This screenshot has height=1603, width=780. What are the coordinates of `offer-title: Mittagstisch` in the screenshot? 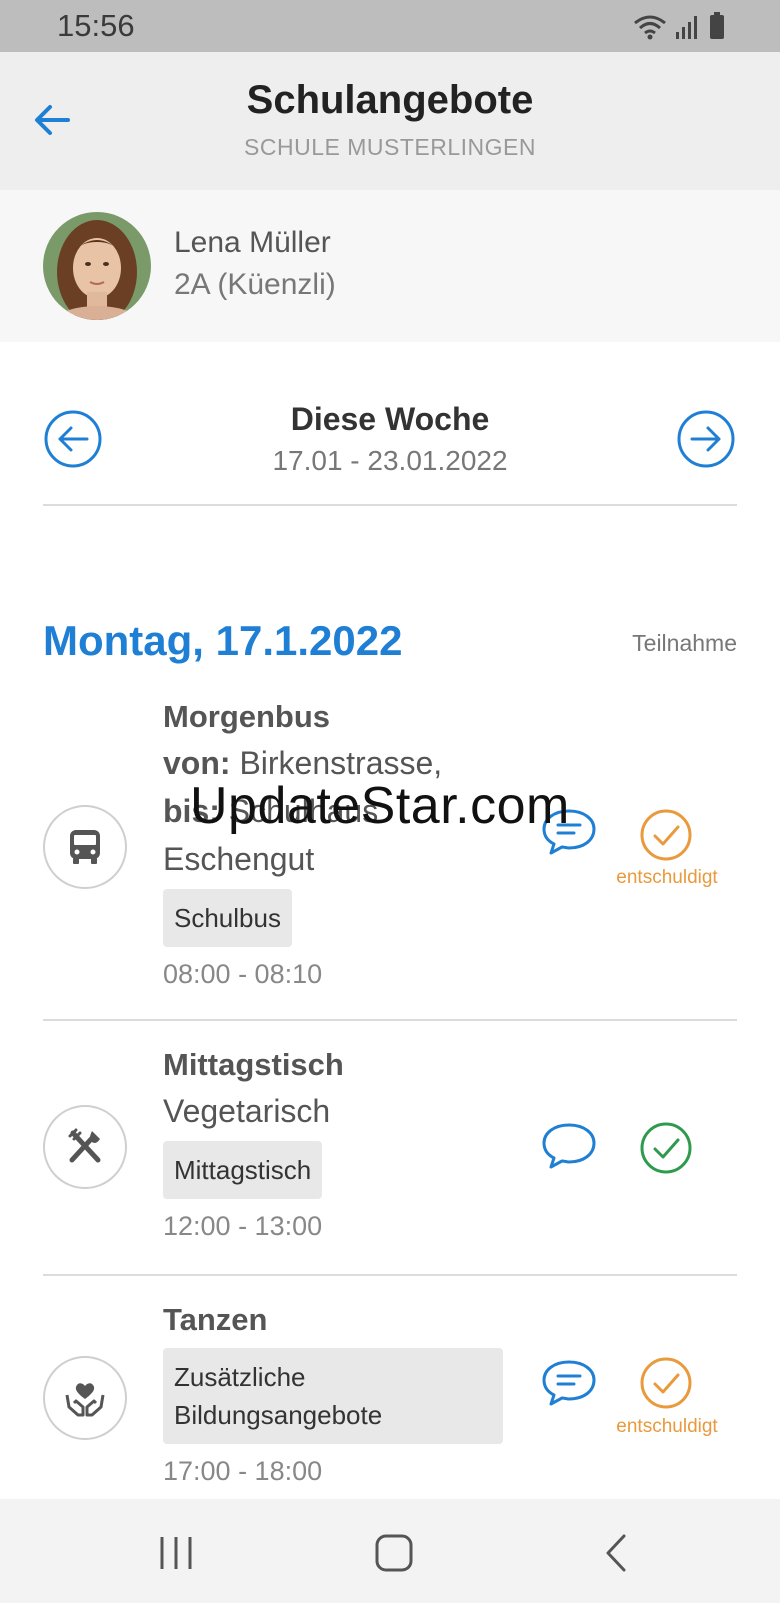 It's located at (253, 1064).